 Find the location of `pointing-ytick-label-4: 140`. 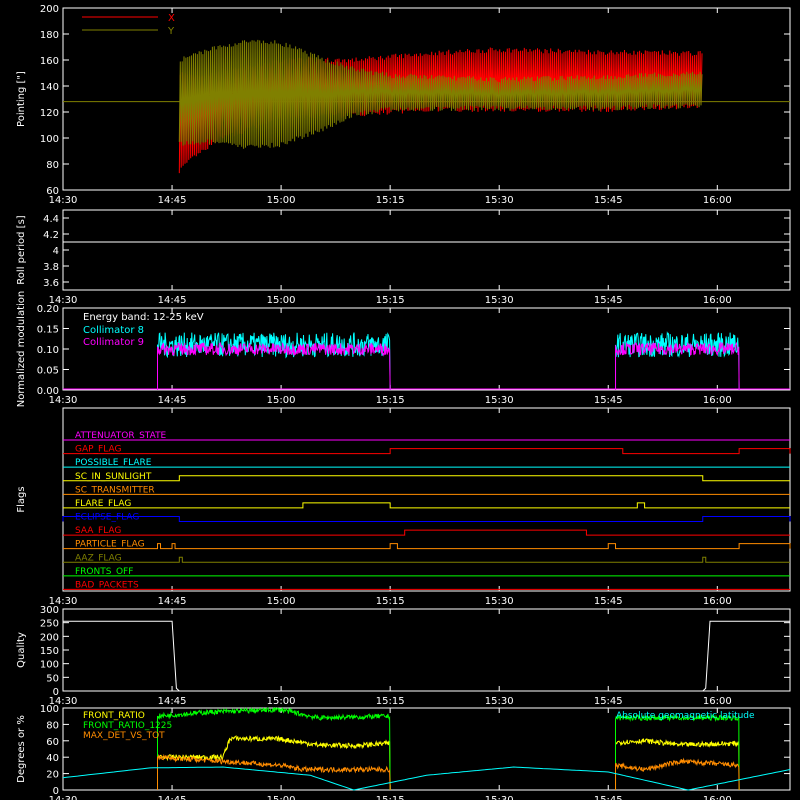

pointing-ytick-label-4: 140 is located at coordinates (49, 87).